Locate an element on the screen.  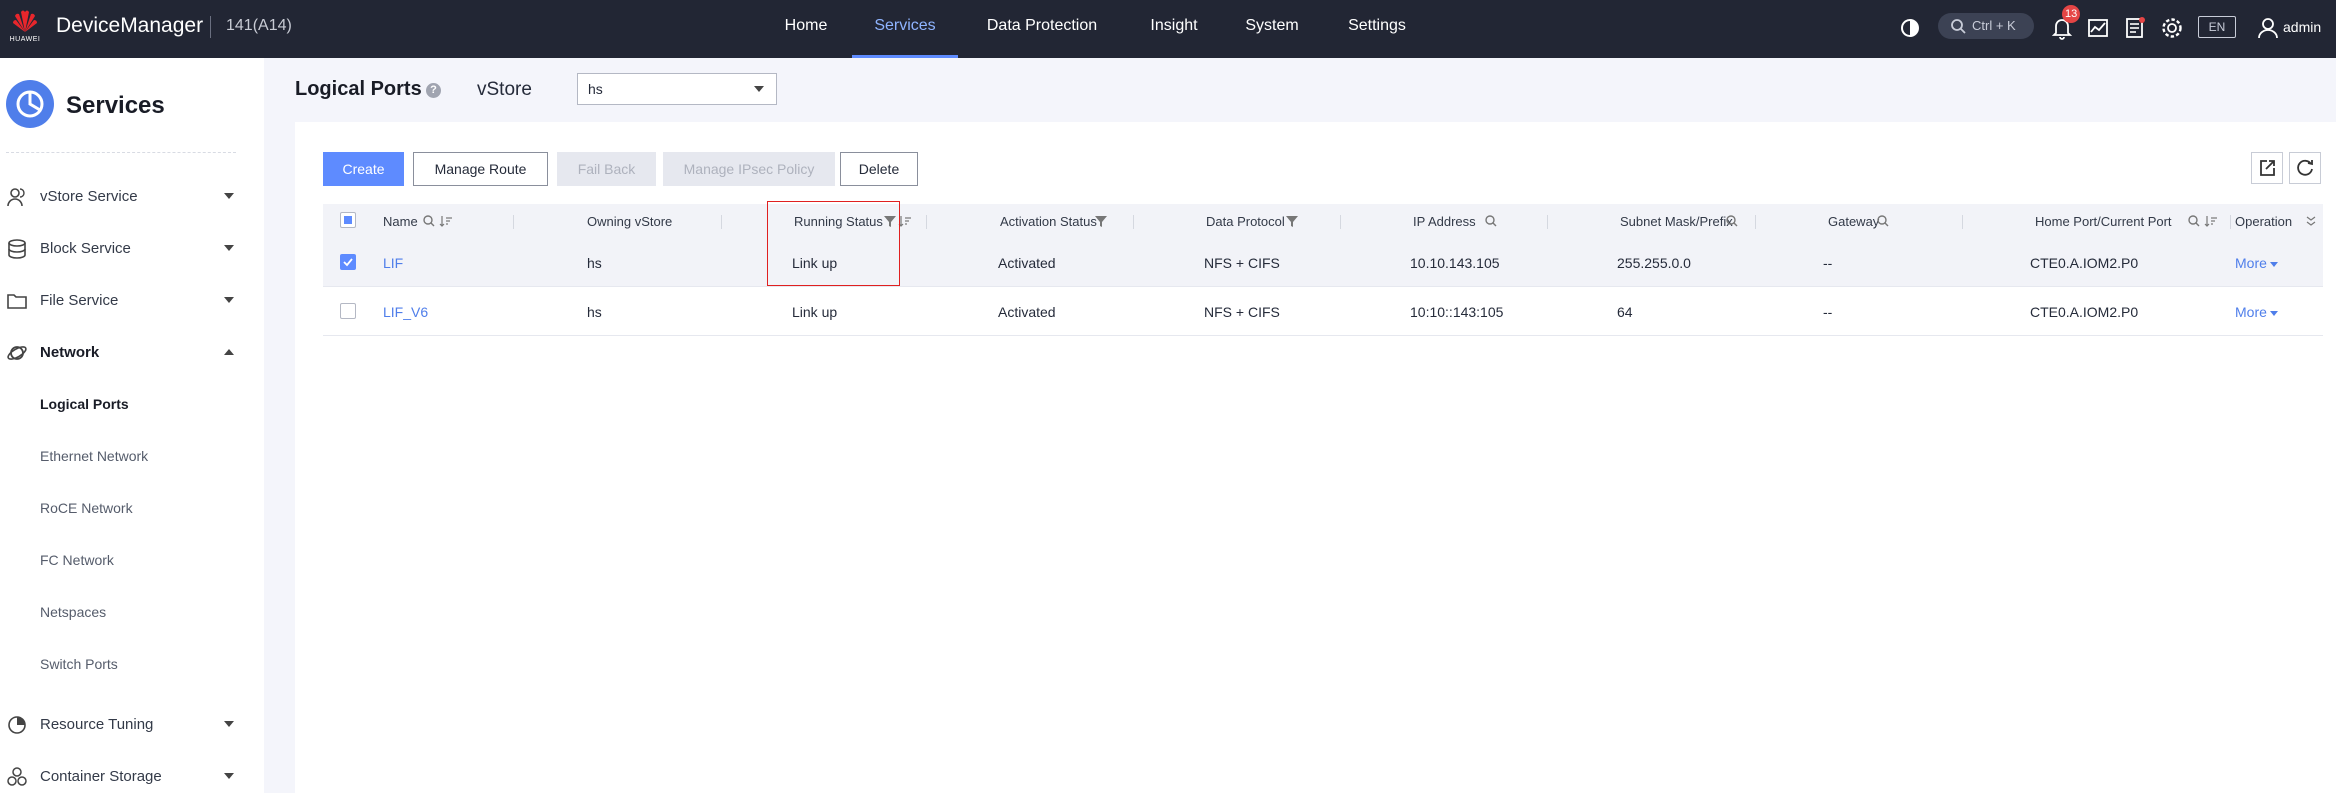
delete-button: Delete is located at coordinates (879, 169).